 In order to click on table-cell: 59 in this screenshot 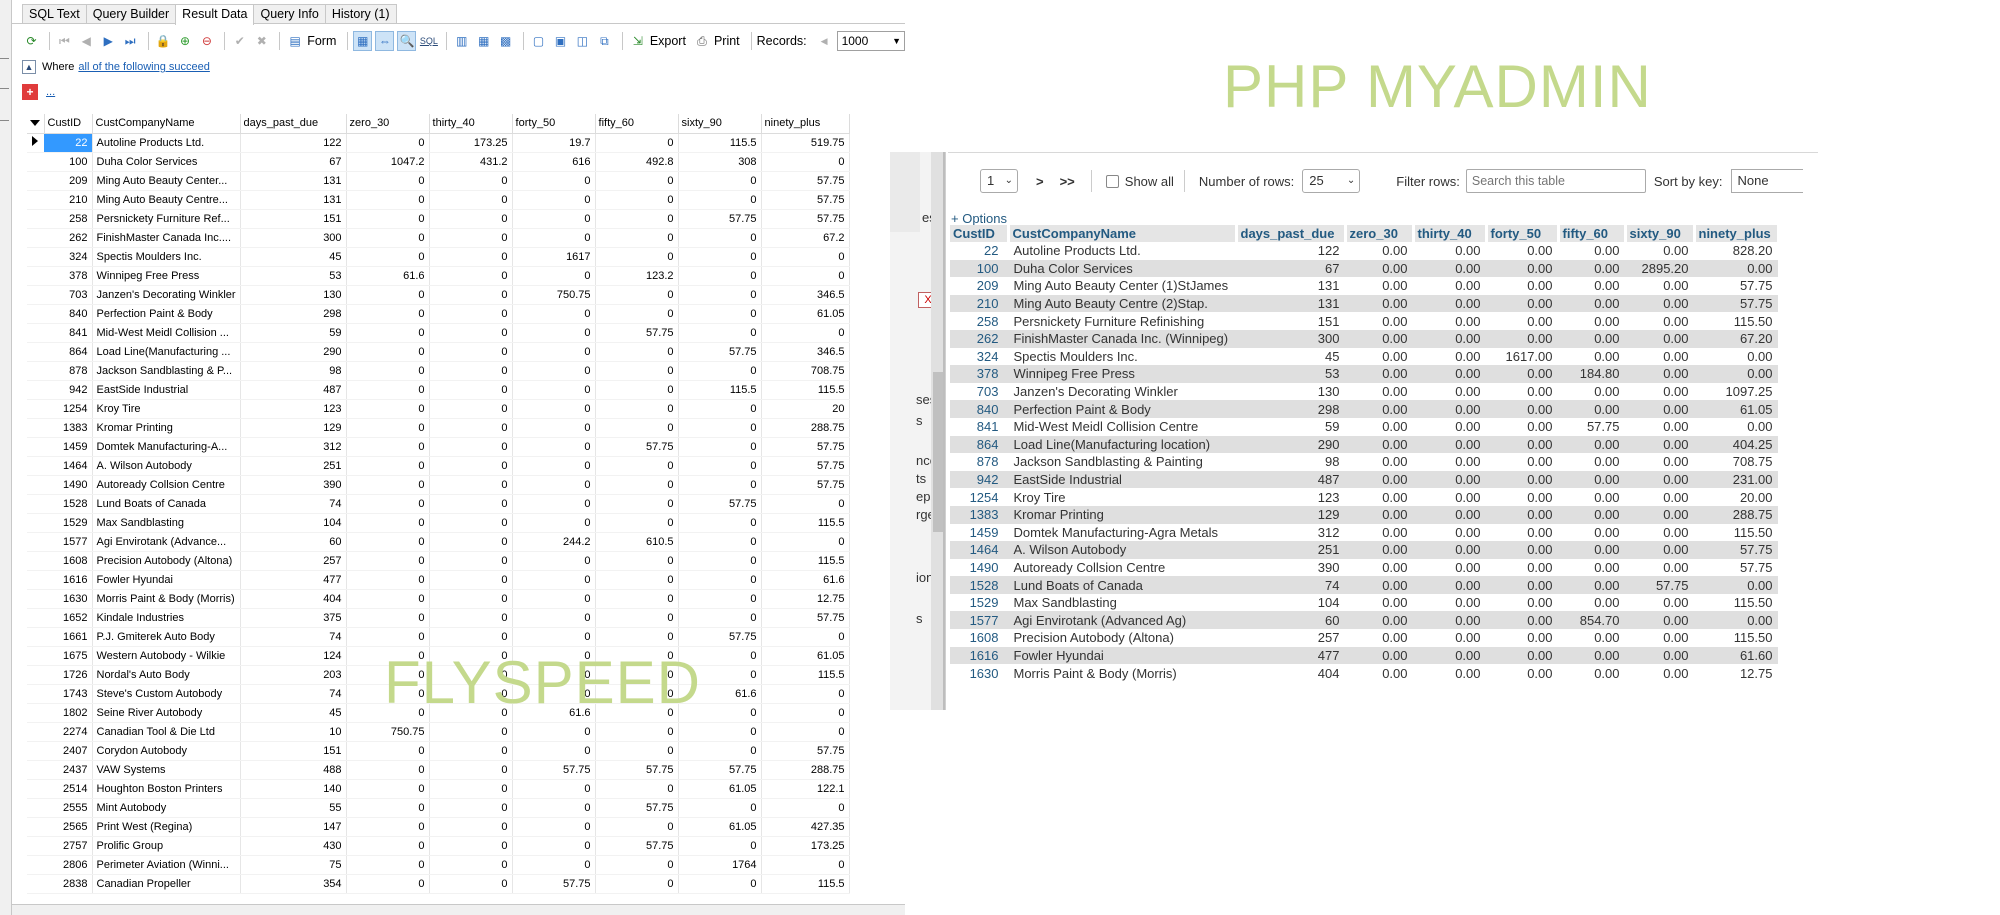, I will do `click(1290, 426)`.